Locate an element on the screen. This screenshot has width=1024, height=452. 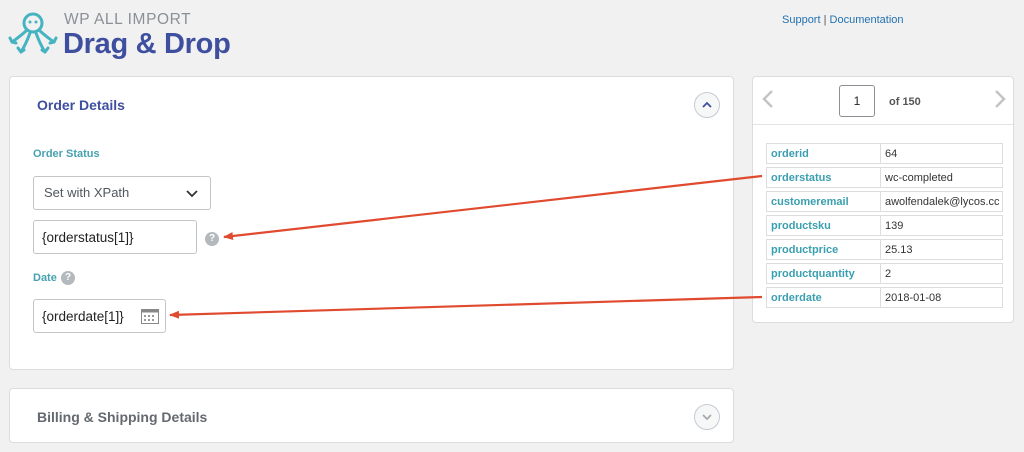
order-status-label: Order Status is located at coordinates (66, 154).